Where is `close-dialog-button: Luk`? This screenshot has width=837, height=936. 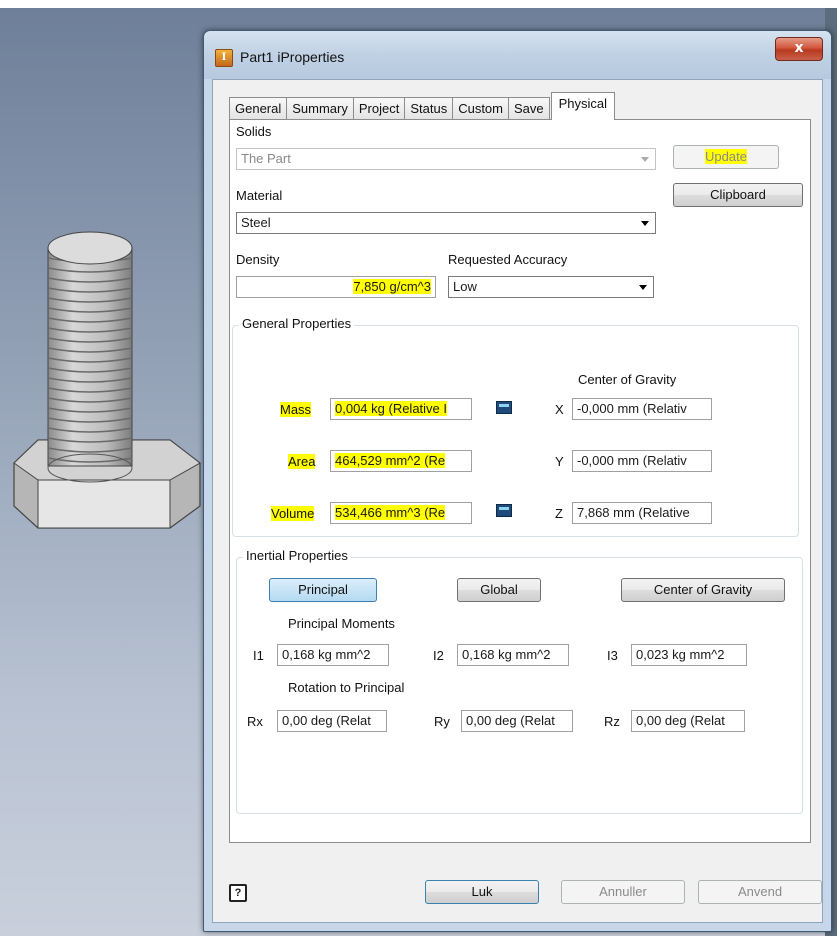
close-dialog-button: Luk is located at coordinates (482, 892).